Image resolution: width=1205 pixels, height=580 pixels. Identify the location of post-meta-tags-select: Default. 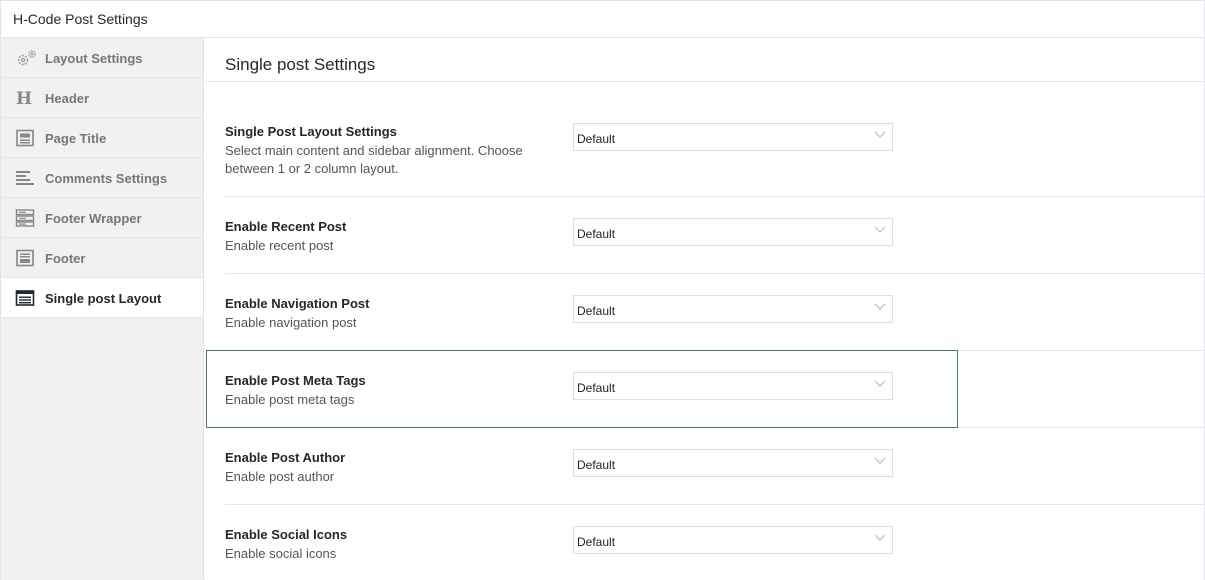
(733, 386).